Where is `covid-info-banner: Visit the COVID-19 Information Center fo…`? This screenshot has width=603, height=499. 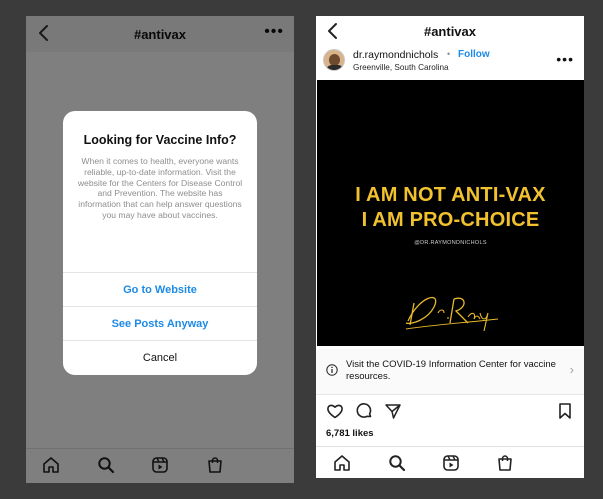 covid-info-banner: Visit the COVID-19 Information Center fo… is located at coordinates (450, 372).